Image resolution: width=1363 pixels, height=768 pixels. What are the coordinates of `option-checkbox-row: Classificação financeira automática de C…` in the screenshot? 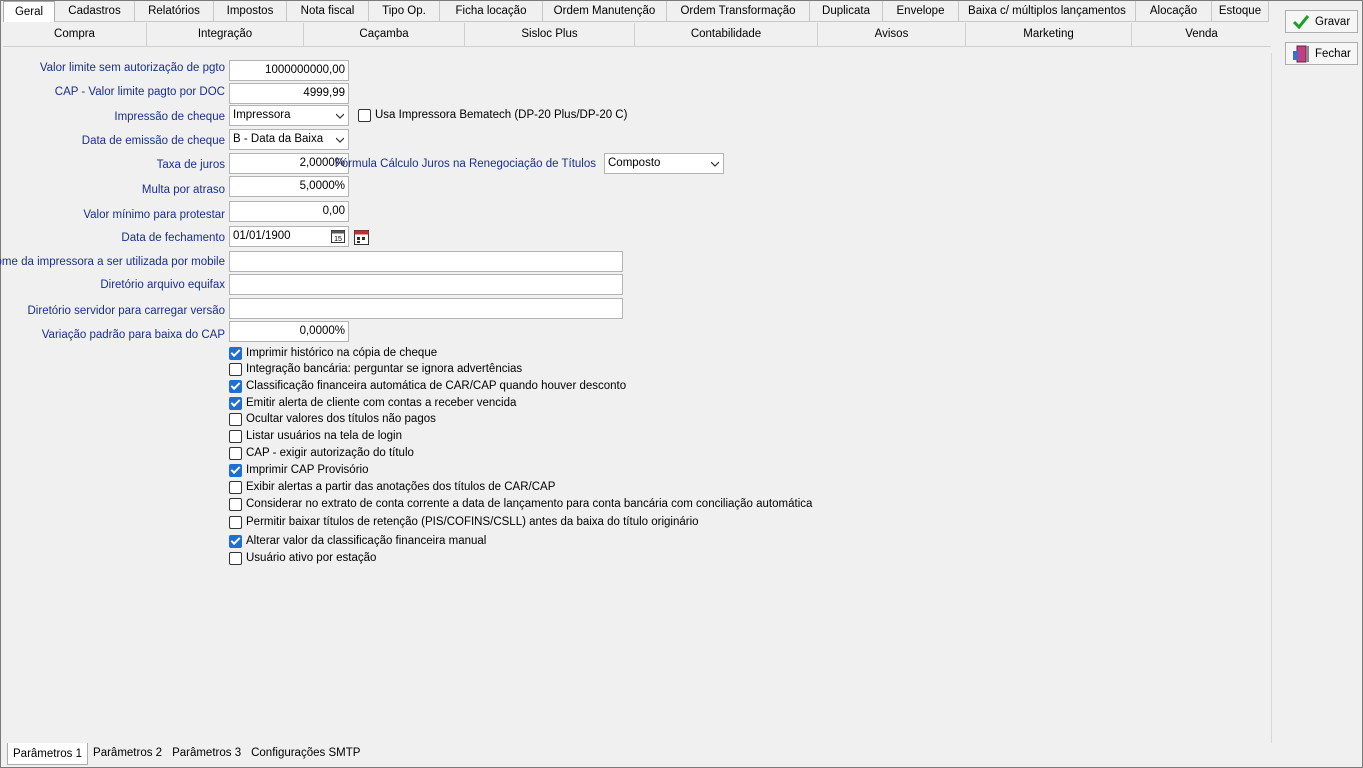 It's located at (427, 386).